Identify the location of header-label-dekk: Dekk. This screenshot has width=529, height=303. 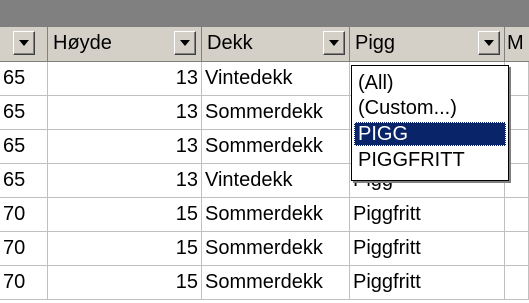
(230, 43).